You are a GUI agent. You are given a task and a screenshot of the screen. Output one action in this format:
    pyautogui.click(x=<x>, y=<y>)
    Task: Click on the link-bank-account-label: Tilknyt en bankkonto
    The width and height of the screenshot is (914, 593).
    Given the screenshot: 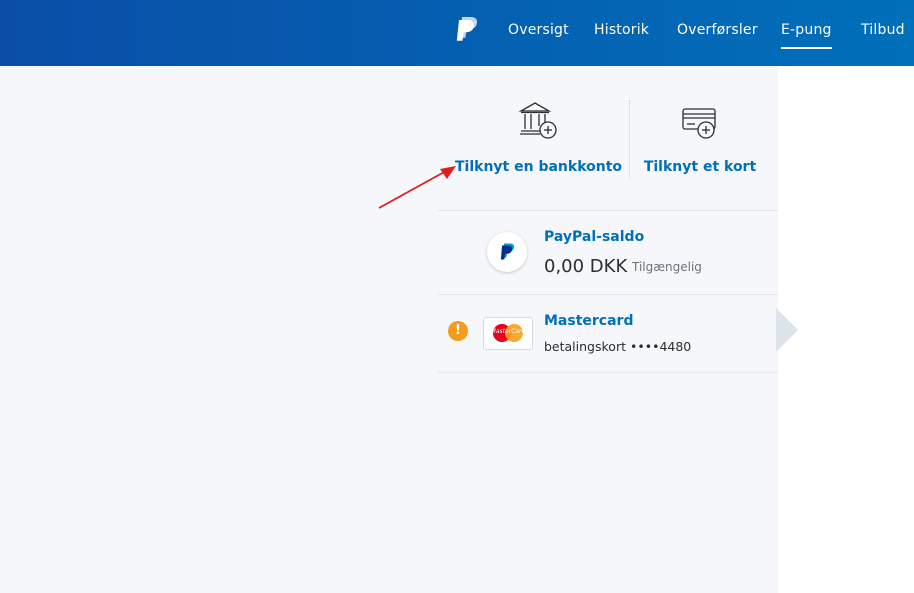 What is the action you would take?
    pyautogui.click(x=539, y=167)
    